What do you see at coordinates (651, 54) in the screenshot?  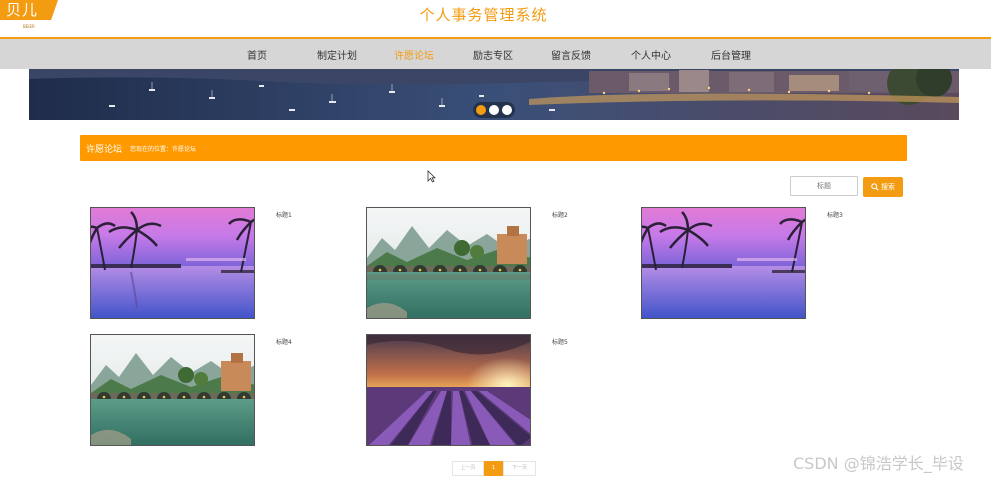 I see `nav-item-user-center: 个人中心` at bounding box center [651, 54].